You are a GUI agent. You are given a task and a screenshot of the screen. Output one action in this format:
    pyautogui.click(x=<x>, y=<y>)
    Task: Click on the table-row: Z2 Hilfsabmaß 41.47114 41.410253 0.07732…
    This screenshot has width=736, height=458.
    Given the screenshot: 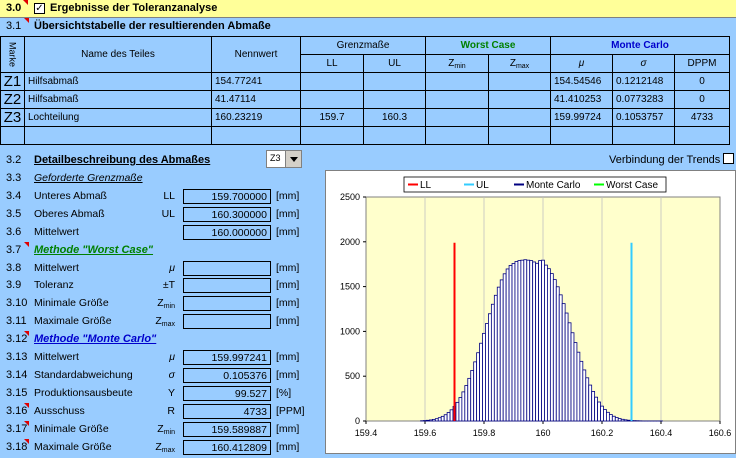 What is the action you would take?
    pyautogui.click(x=365, y=100)
    